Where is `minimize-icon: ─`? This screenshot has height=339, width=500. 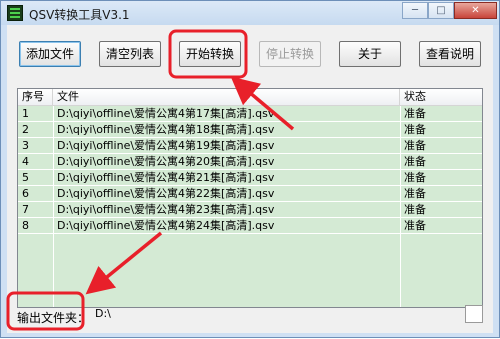
minimize-icon: ─ is located at coordinates (415, 10).